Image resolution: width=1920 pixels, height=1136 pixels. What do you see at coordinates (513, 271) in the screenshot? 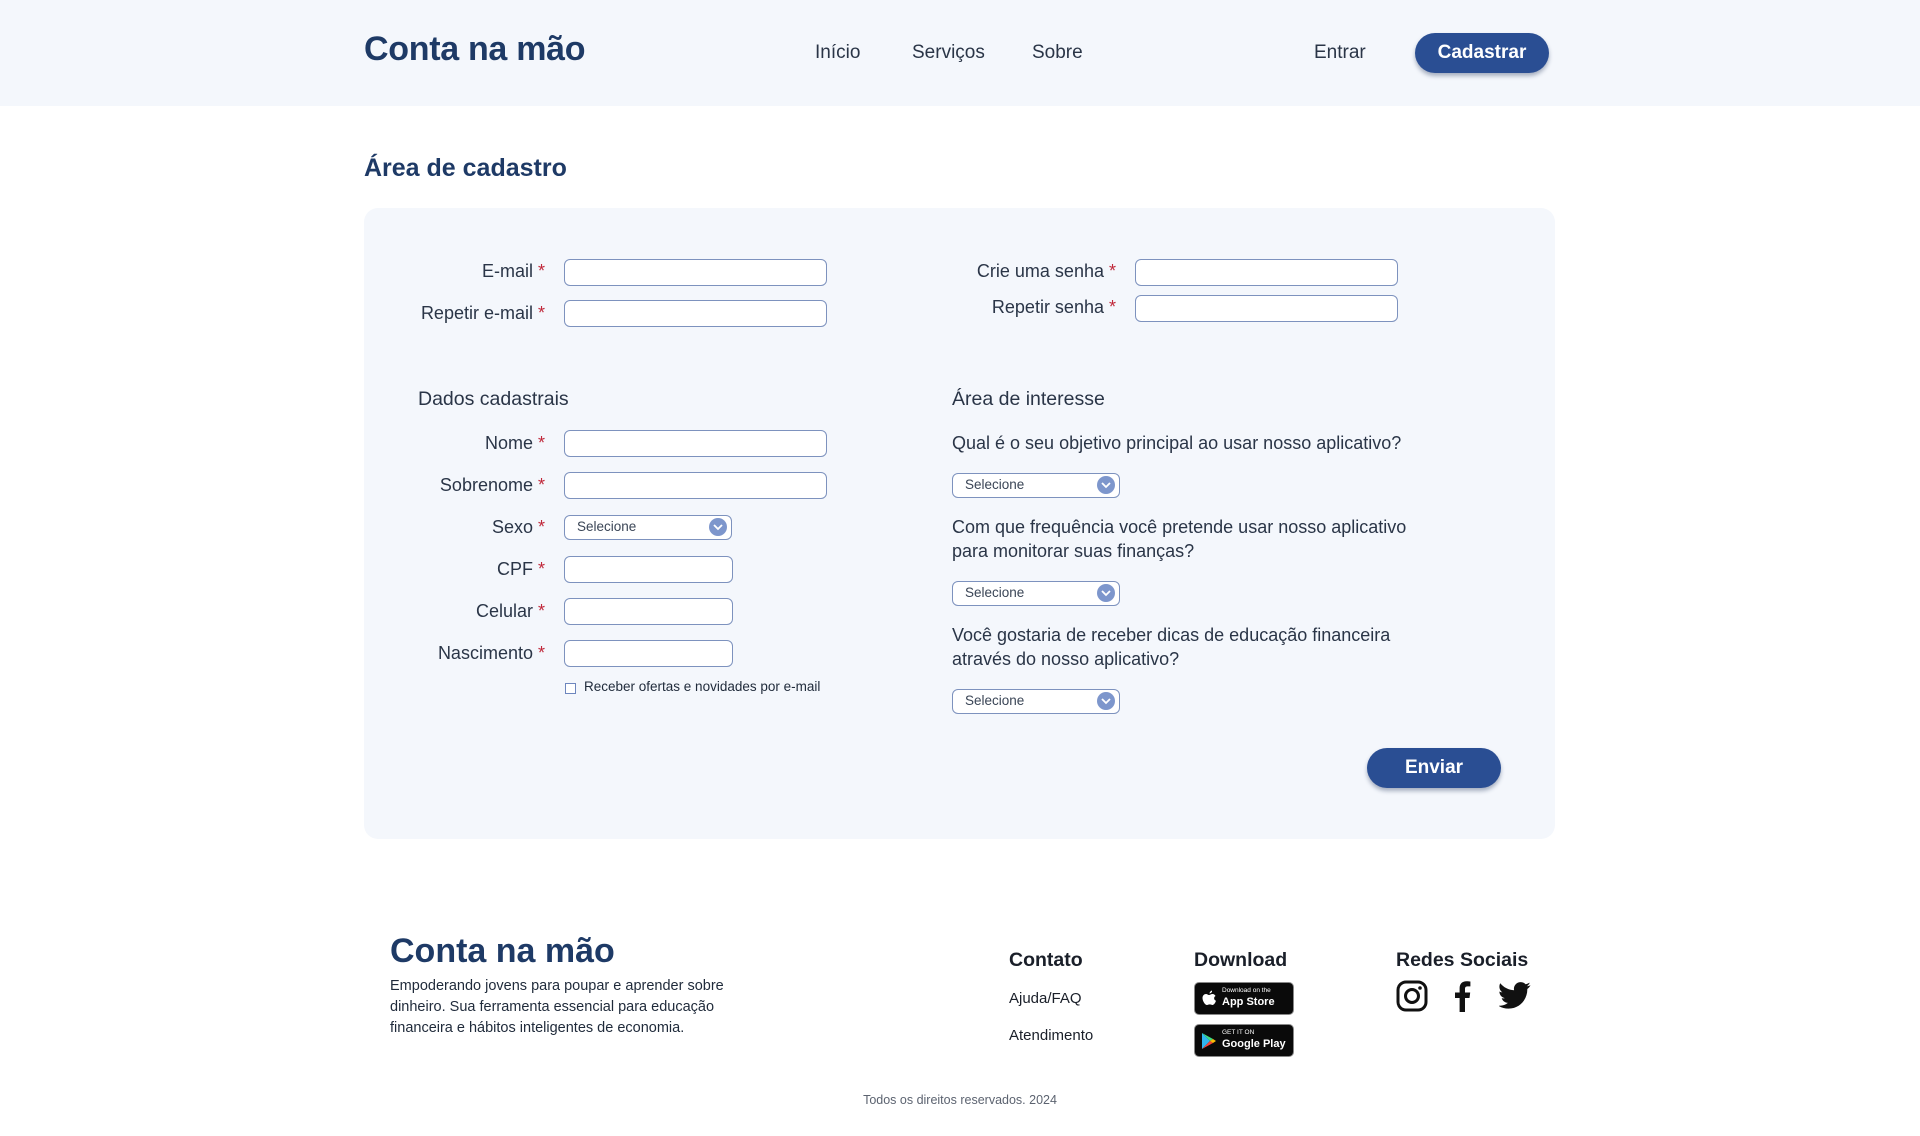
I see `email-label: E-mail *` at bounding box center [513, 271].